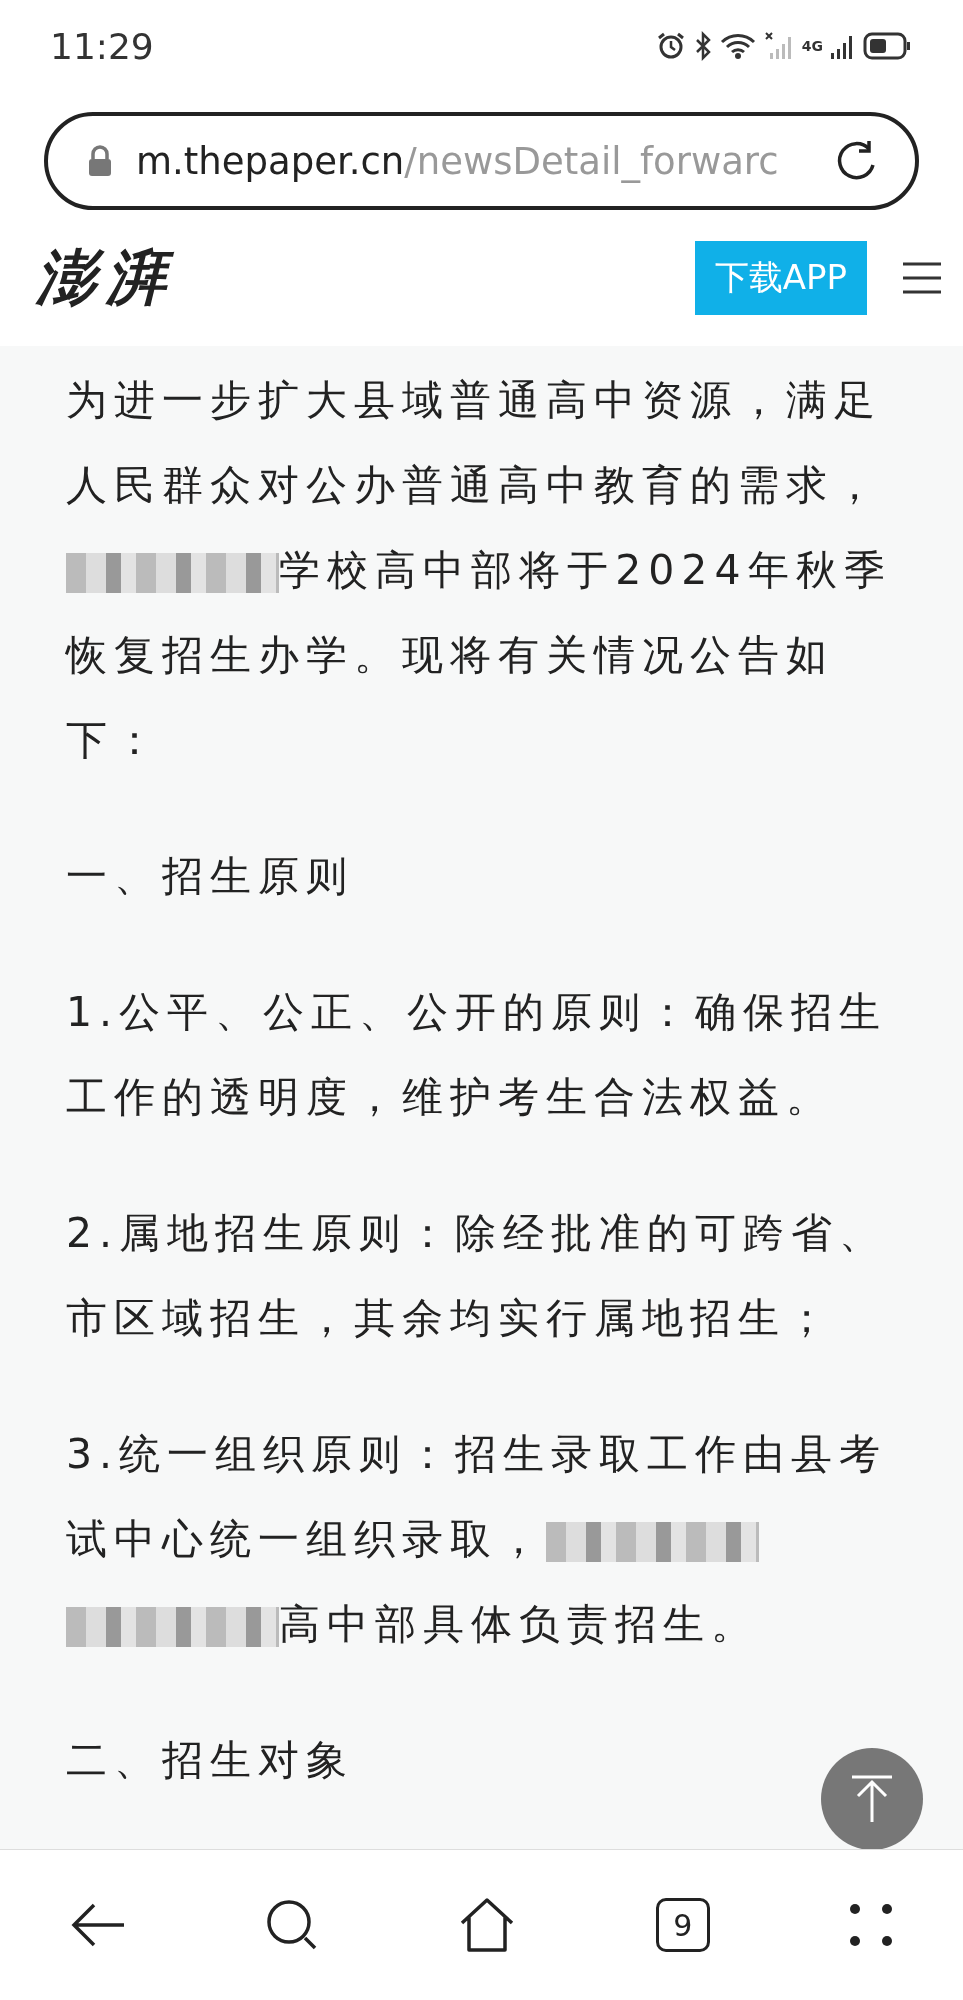 The width and height of the screenshot is (963, 2000). I want to click on signal-icon, so click(778, 46).